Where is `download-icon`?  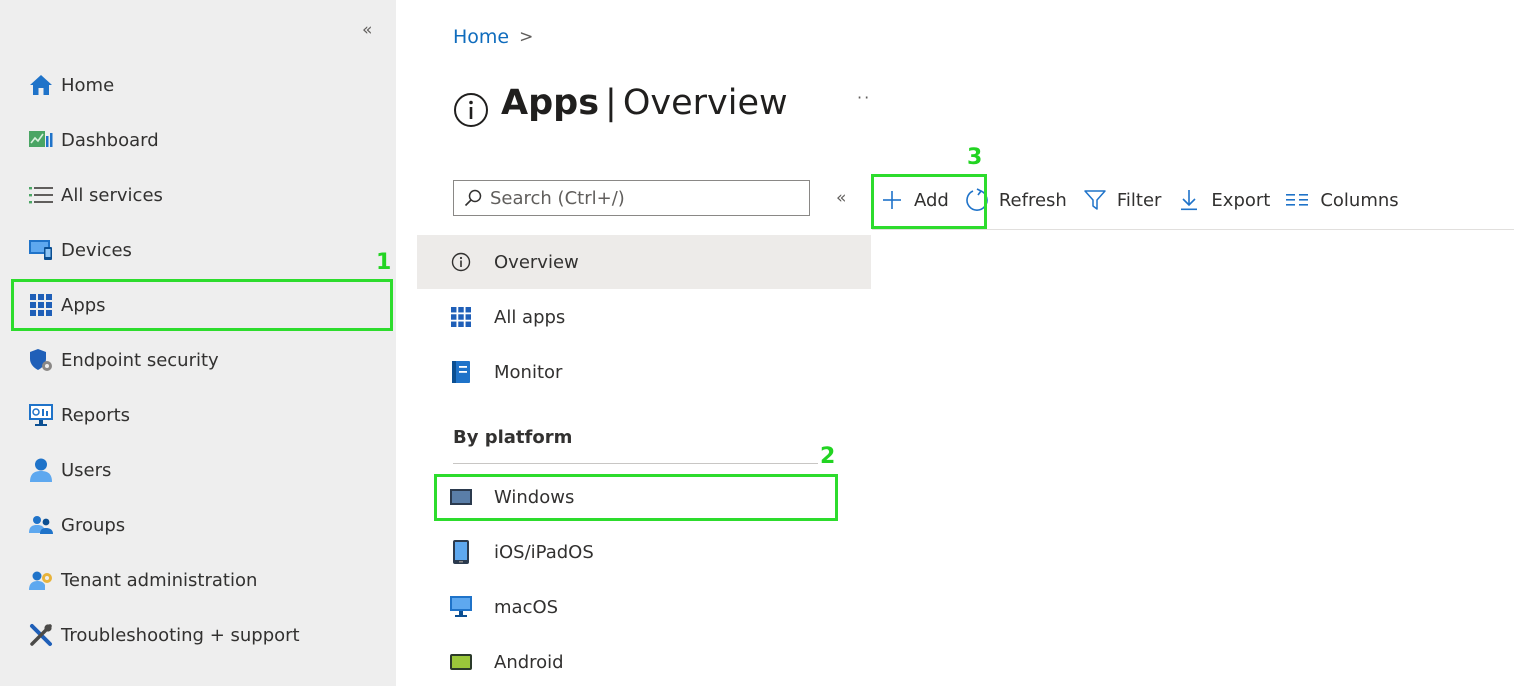
download-icon is located at coordinates (1189, 200).